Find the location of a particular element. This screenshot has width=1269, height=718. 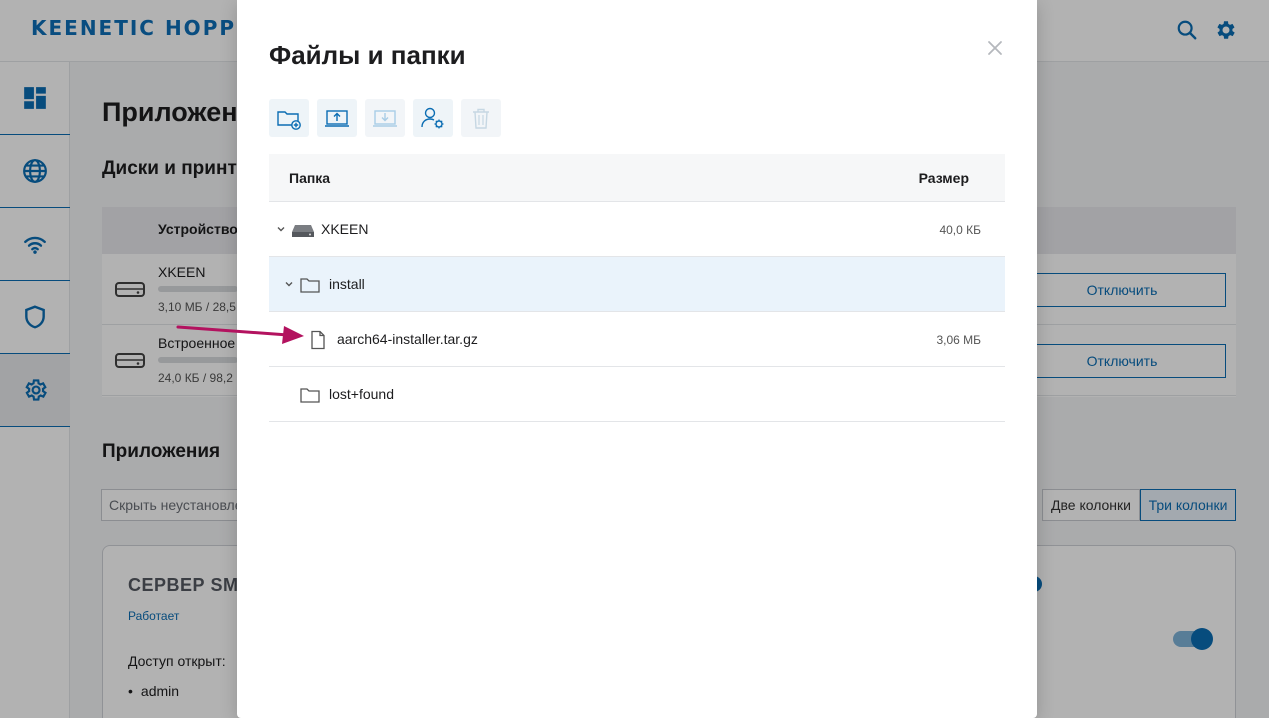

tree-row-folder: install is located at coordinates (637, 284).